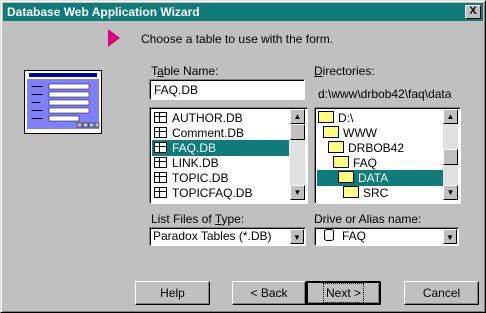 The image size is (486, 313). I want to click on next-button: Next >, so click(343, 293).